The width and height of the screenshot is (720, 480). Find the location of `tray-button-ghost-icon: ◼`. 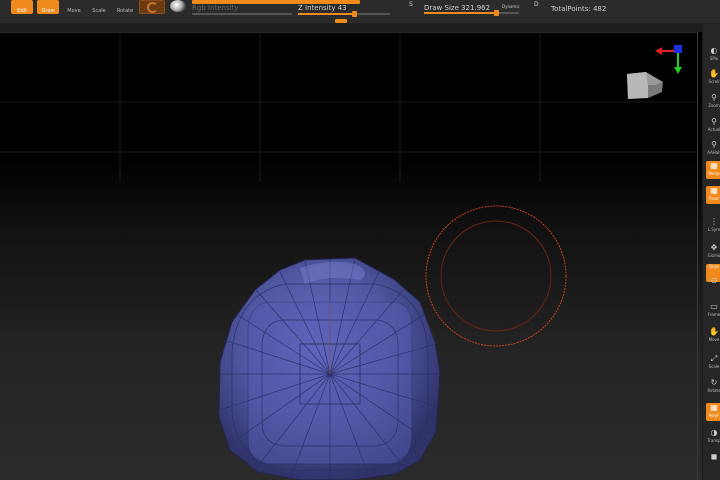

tray-button-ghost-icon: ◼ is located at coordinates (713, 461).